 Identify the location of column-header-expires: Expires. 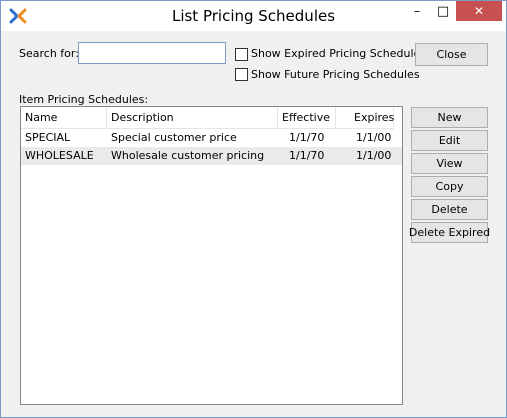
(365, 118).